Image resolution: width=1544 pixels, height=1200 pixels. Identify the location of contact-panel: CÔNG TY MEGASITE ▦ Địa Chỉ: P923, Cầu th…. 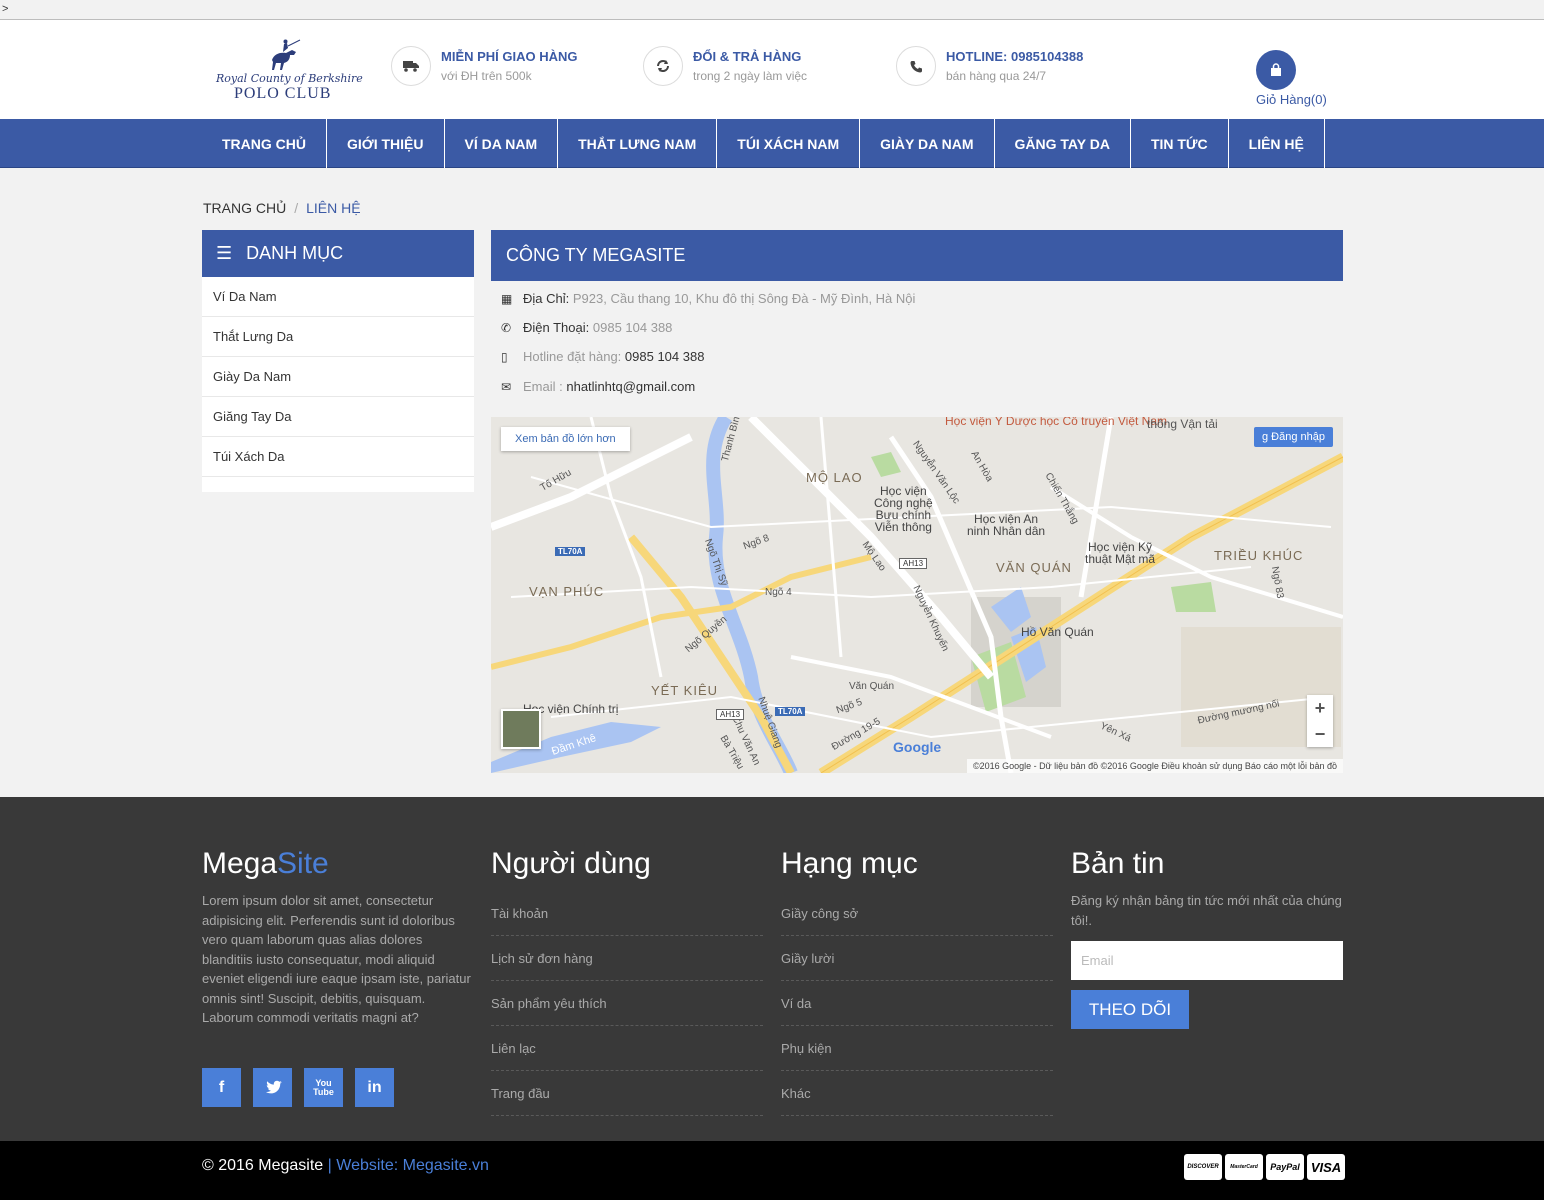
(917, 312).